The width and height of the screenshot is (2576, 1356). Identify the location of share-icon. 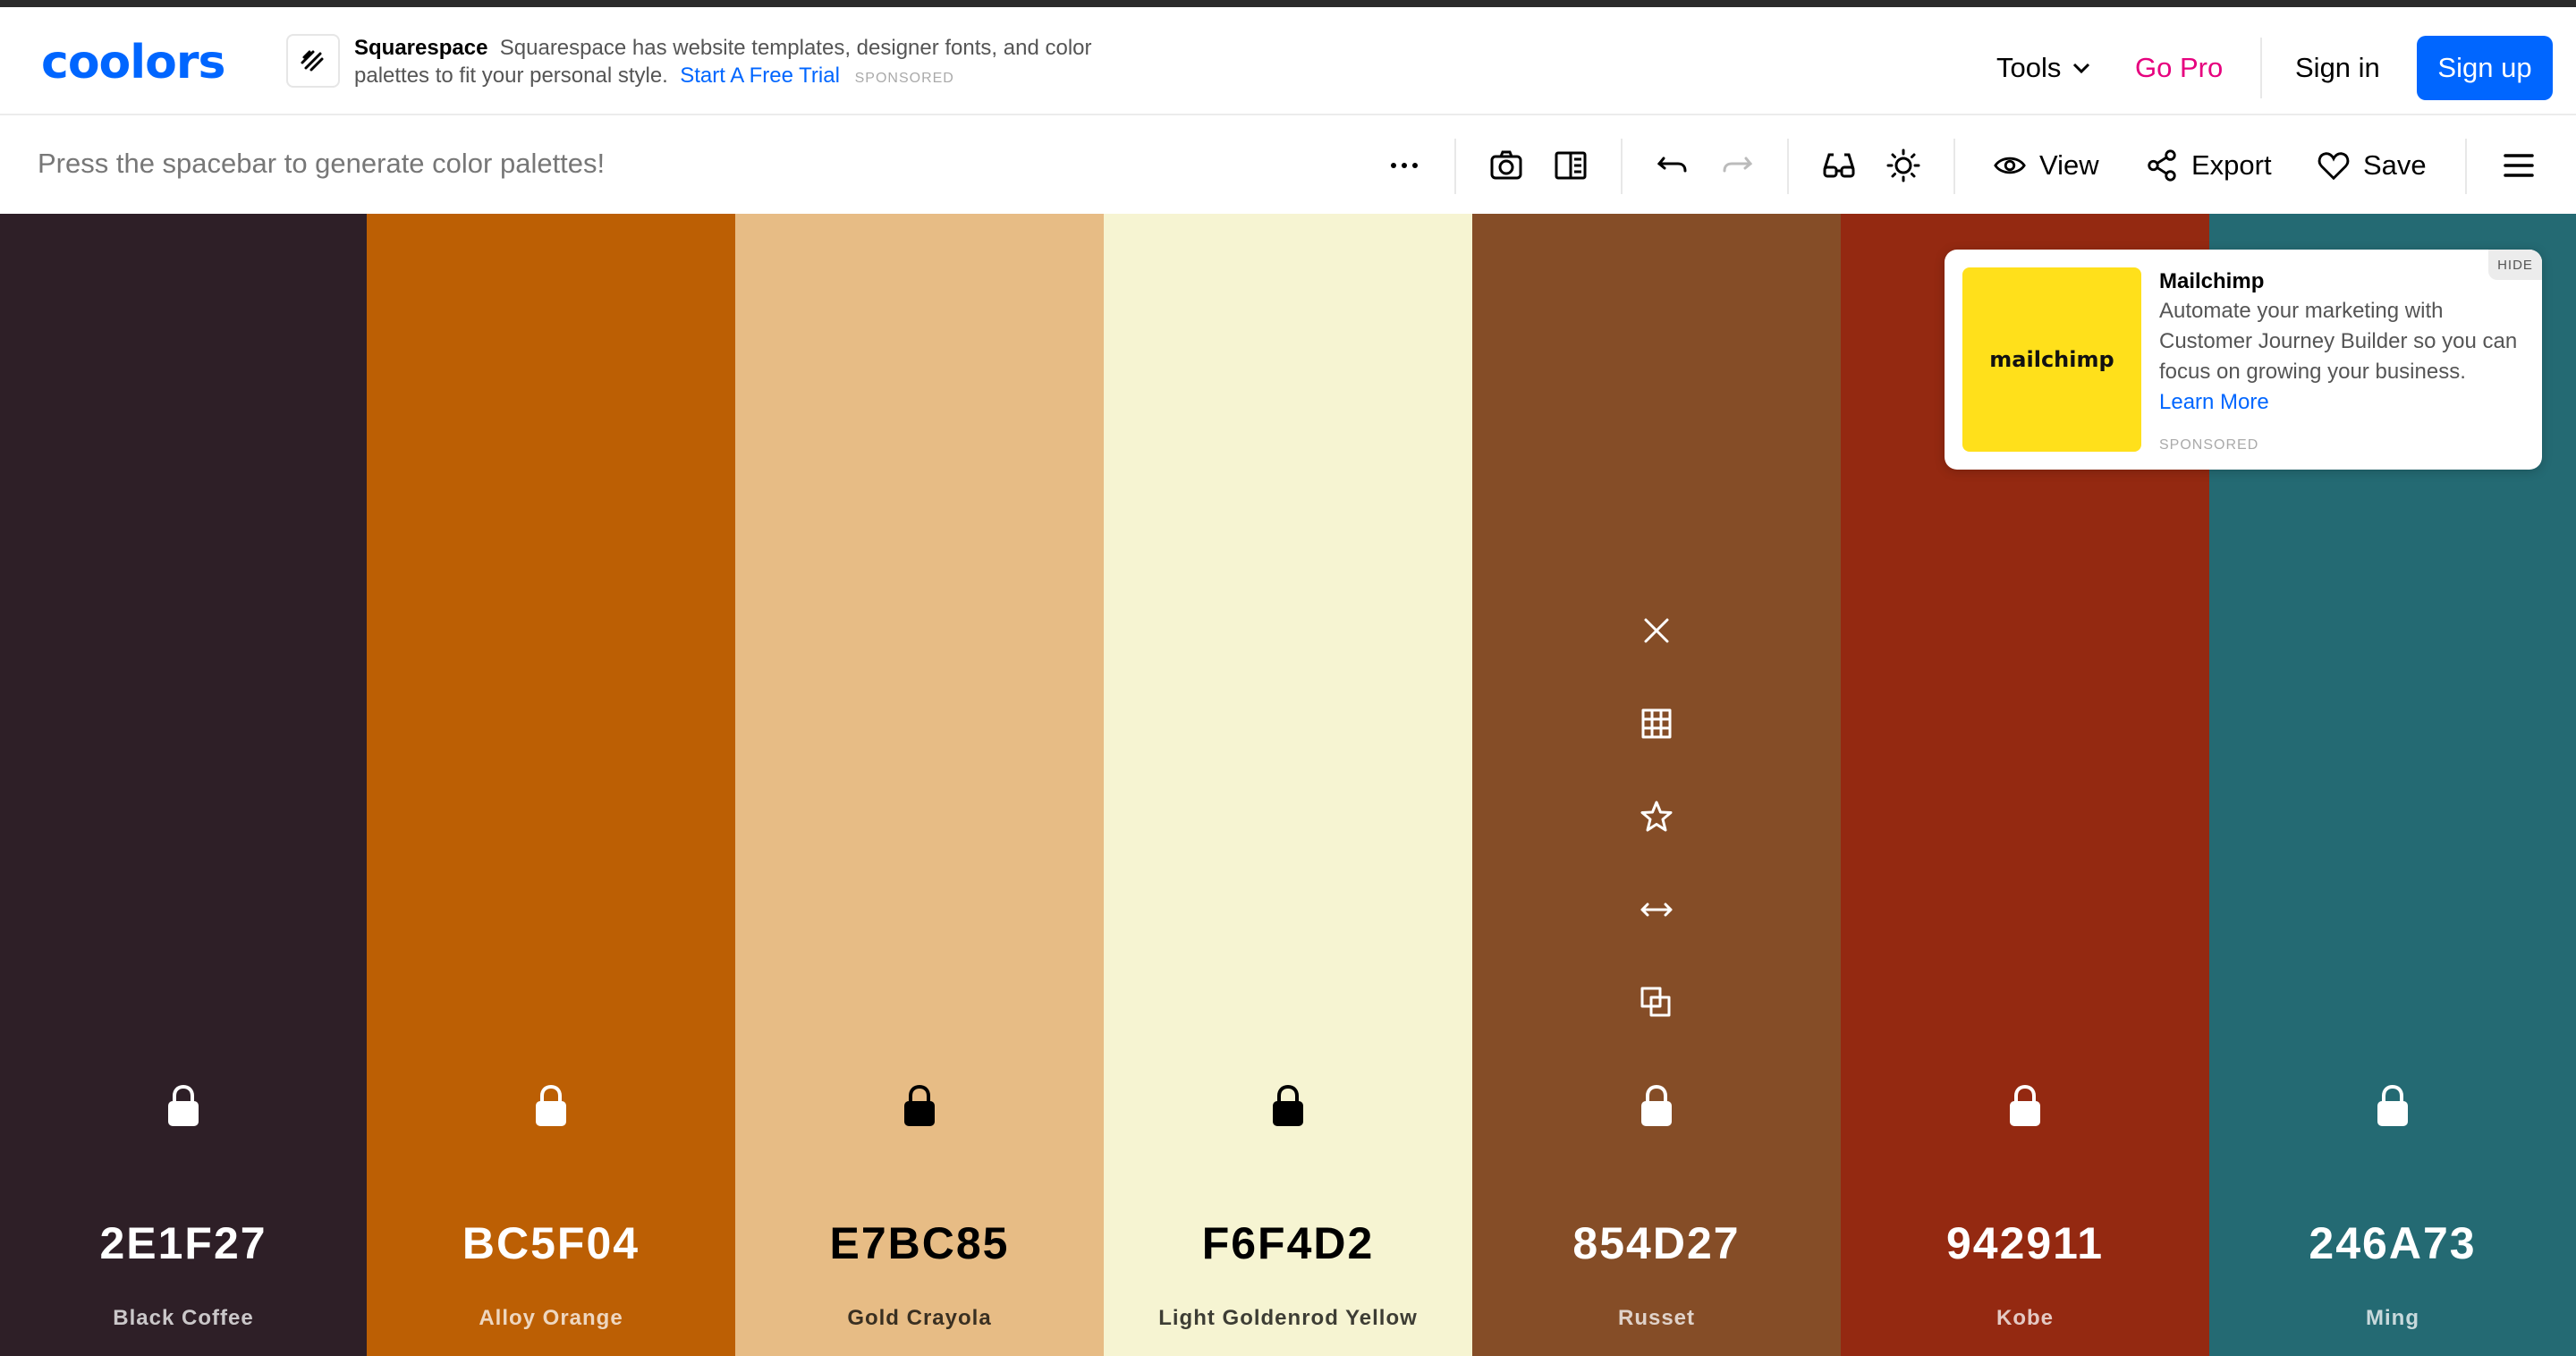
(2162, 166).